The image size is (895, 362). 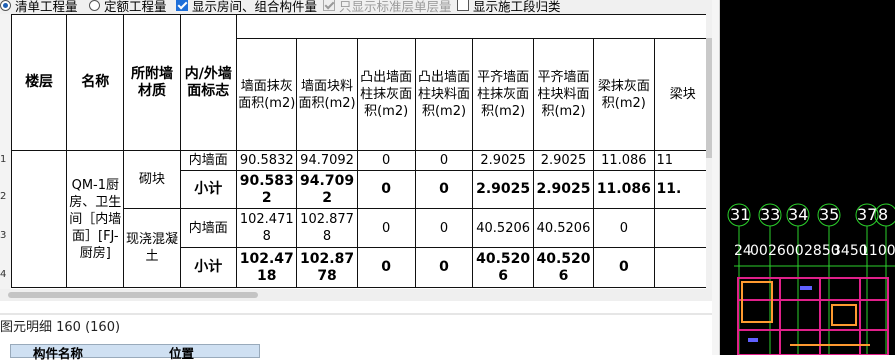 What do you see at coordinates (181, 352) in the screenshot?
I see `header-position: 位置` at bounding box center [181, 352].